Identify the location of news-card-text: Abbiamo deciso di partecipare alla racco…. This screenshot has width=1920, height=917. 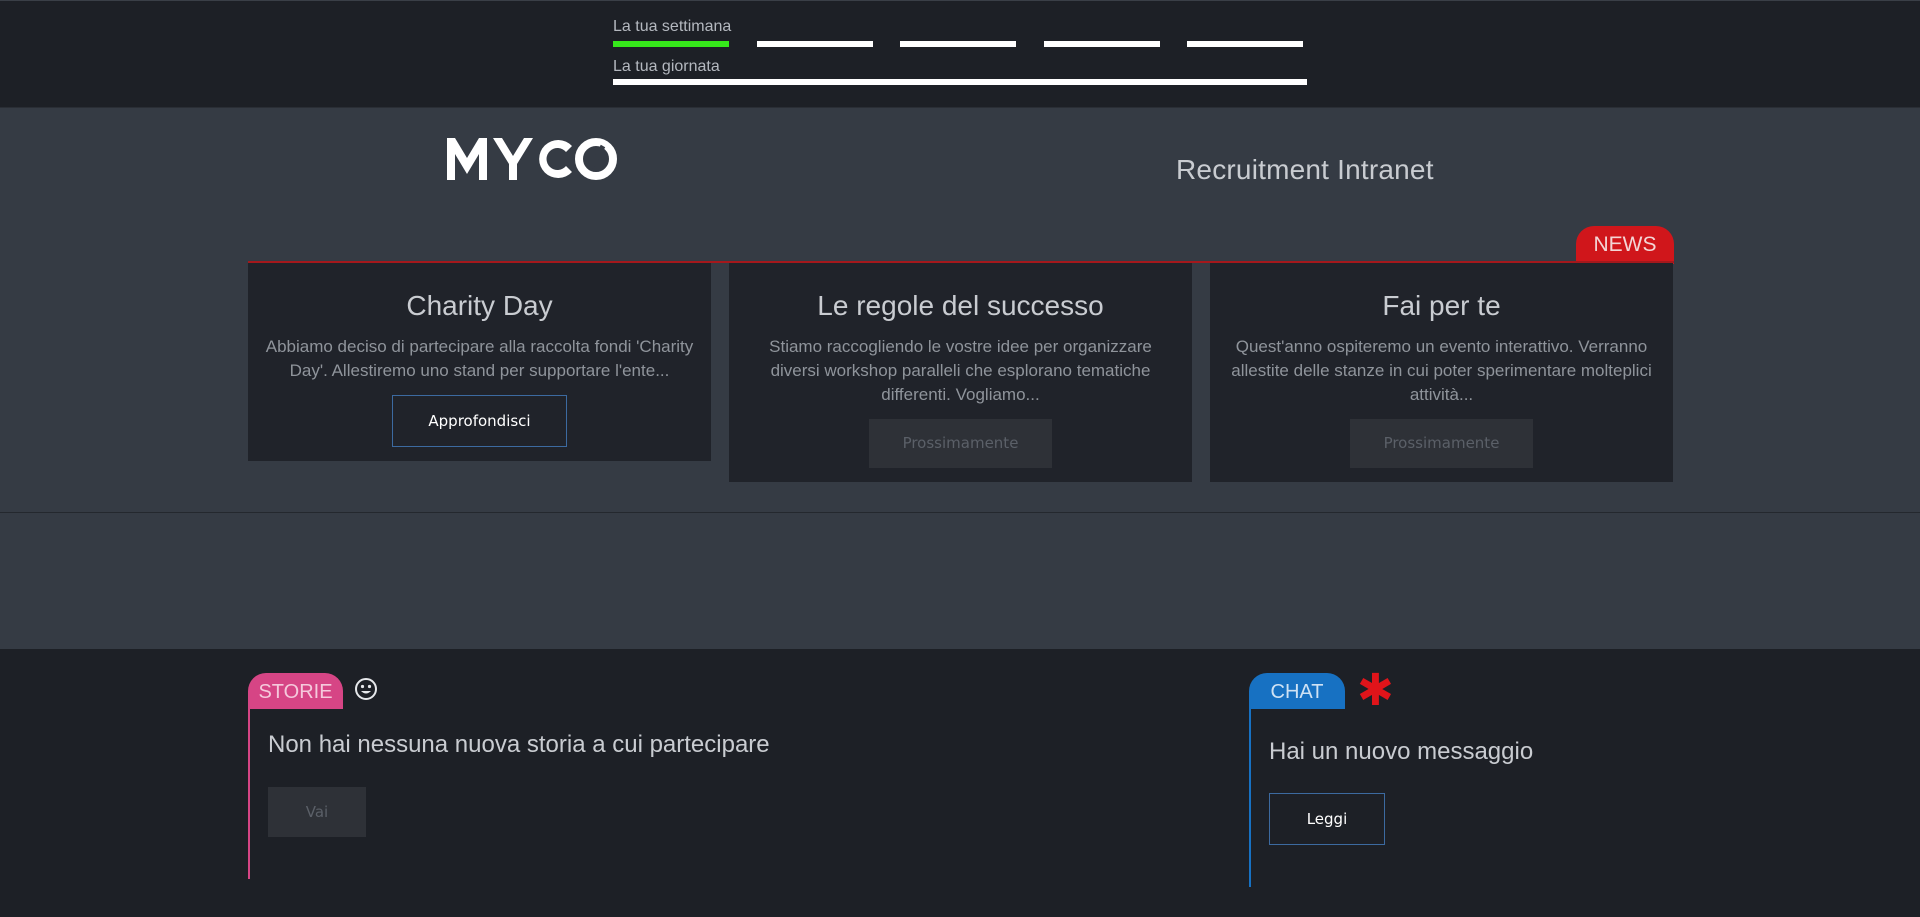
(479, 358).